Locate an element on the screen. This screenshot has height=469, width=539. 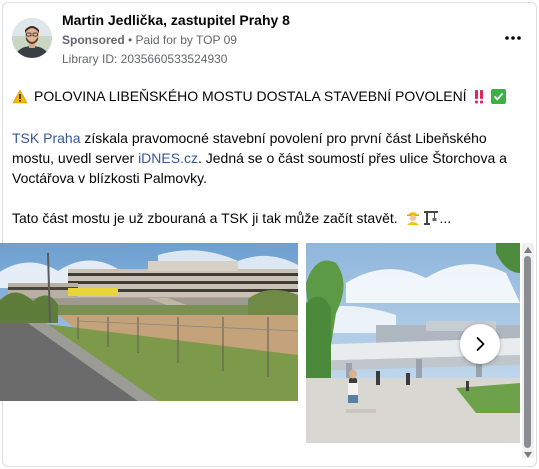
construction-crane-icon is located at coordinates (431, 218).